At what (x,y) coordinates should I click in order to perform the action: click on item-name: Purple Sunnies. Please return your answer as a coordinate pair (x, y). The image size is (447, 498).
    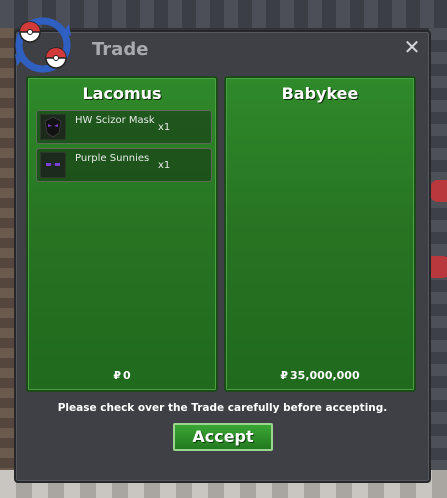
    Looking at the image, I should click on (112, 158).